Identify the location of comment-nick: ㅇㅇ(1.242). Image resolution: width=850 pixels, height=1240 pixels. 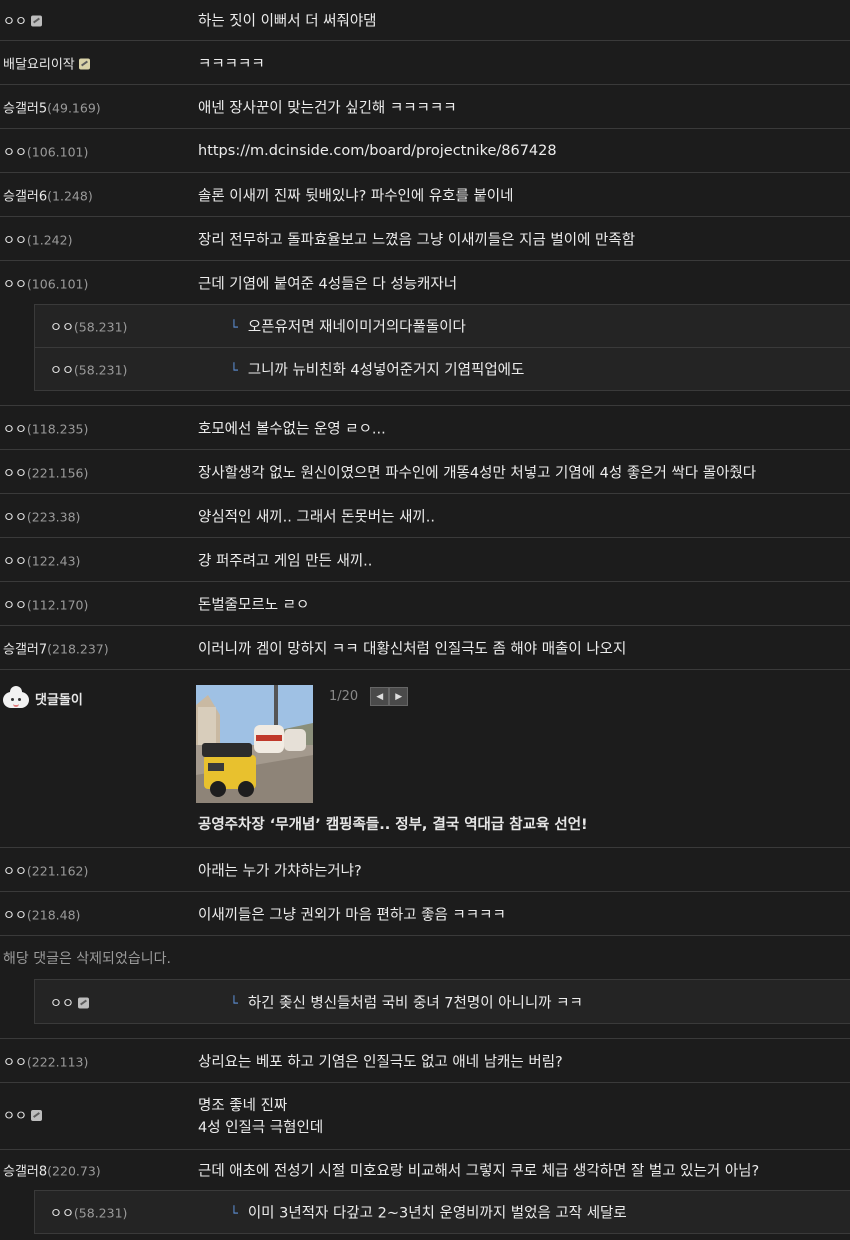
(37, 238).